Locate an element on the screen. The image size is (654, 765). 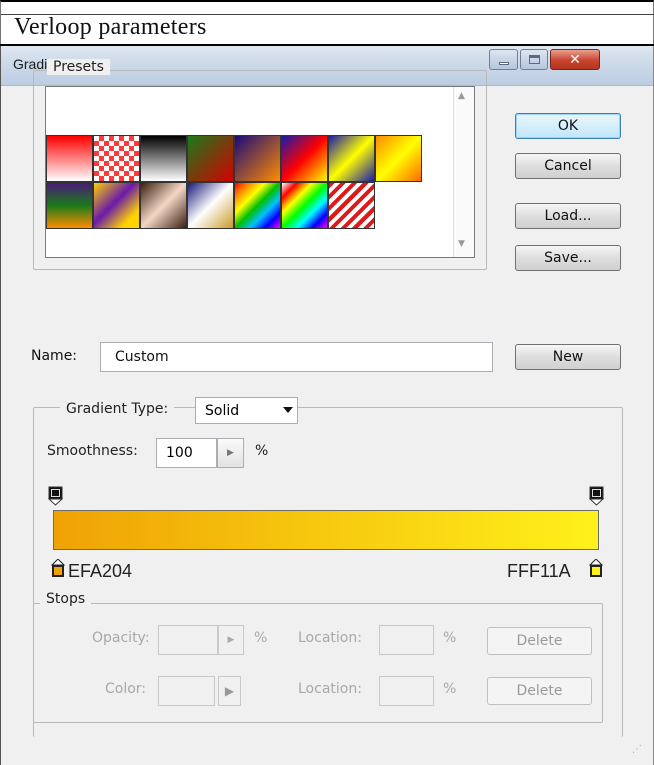
close-button: ✕ is located at coordinates (575, 59).